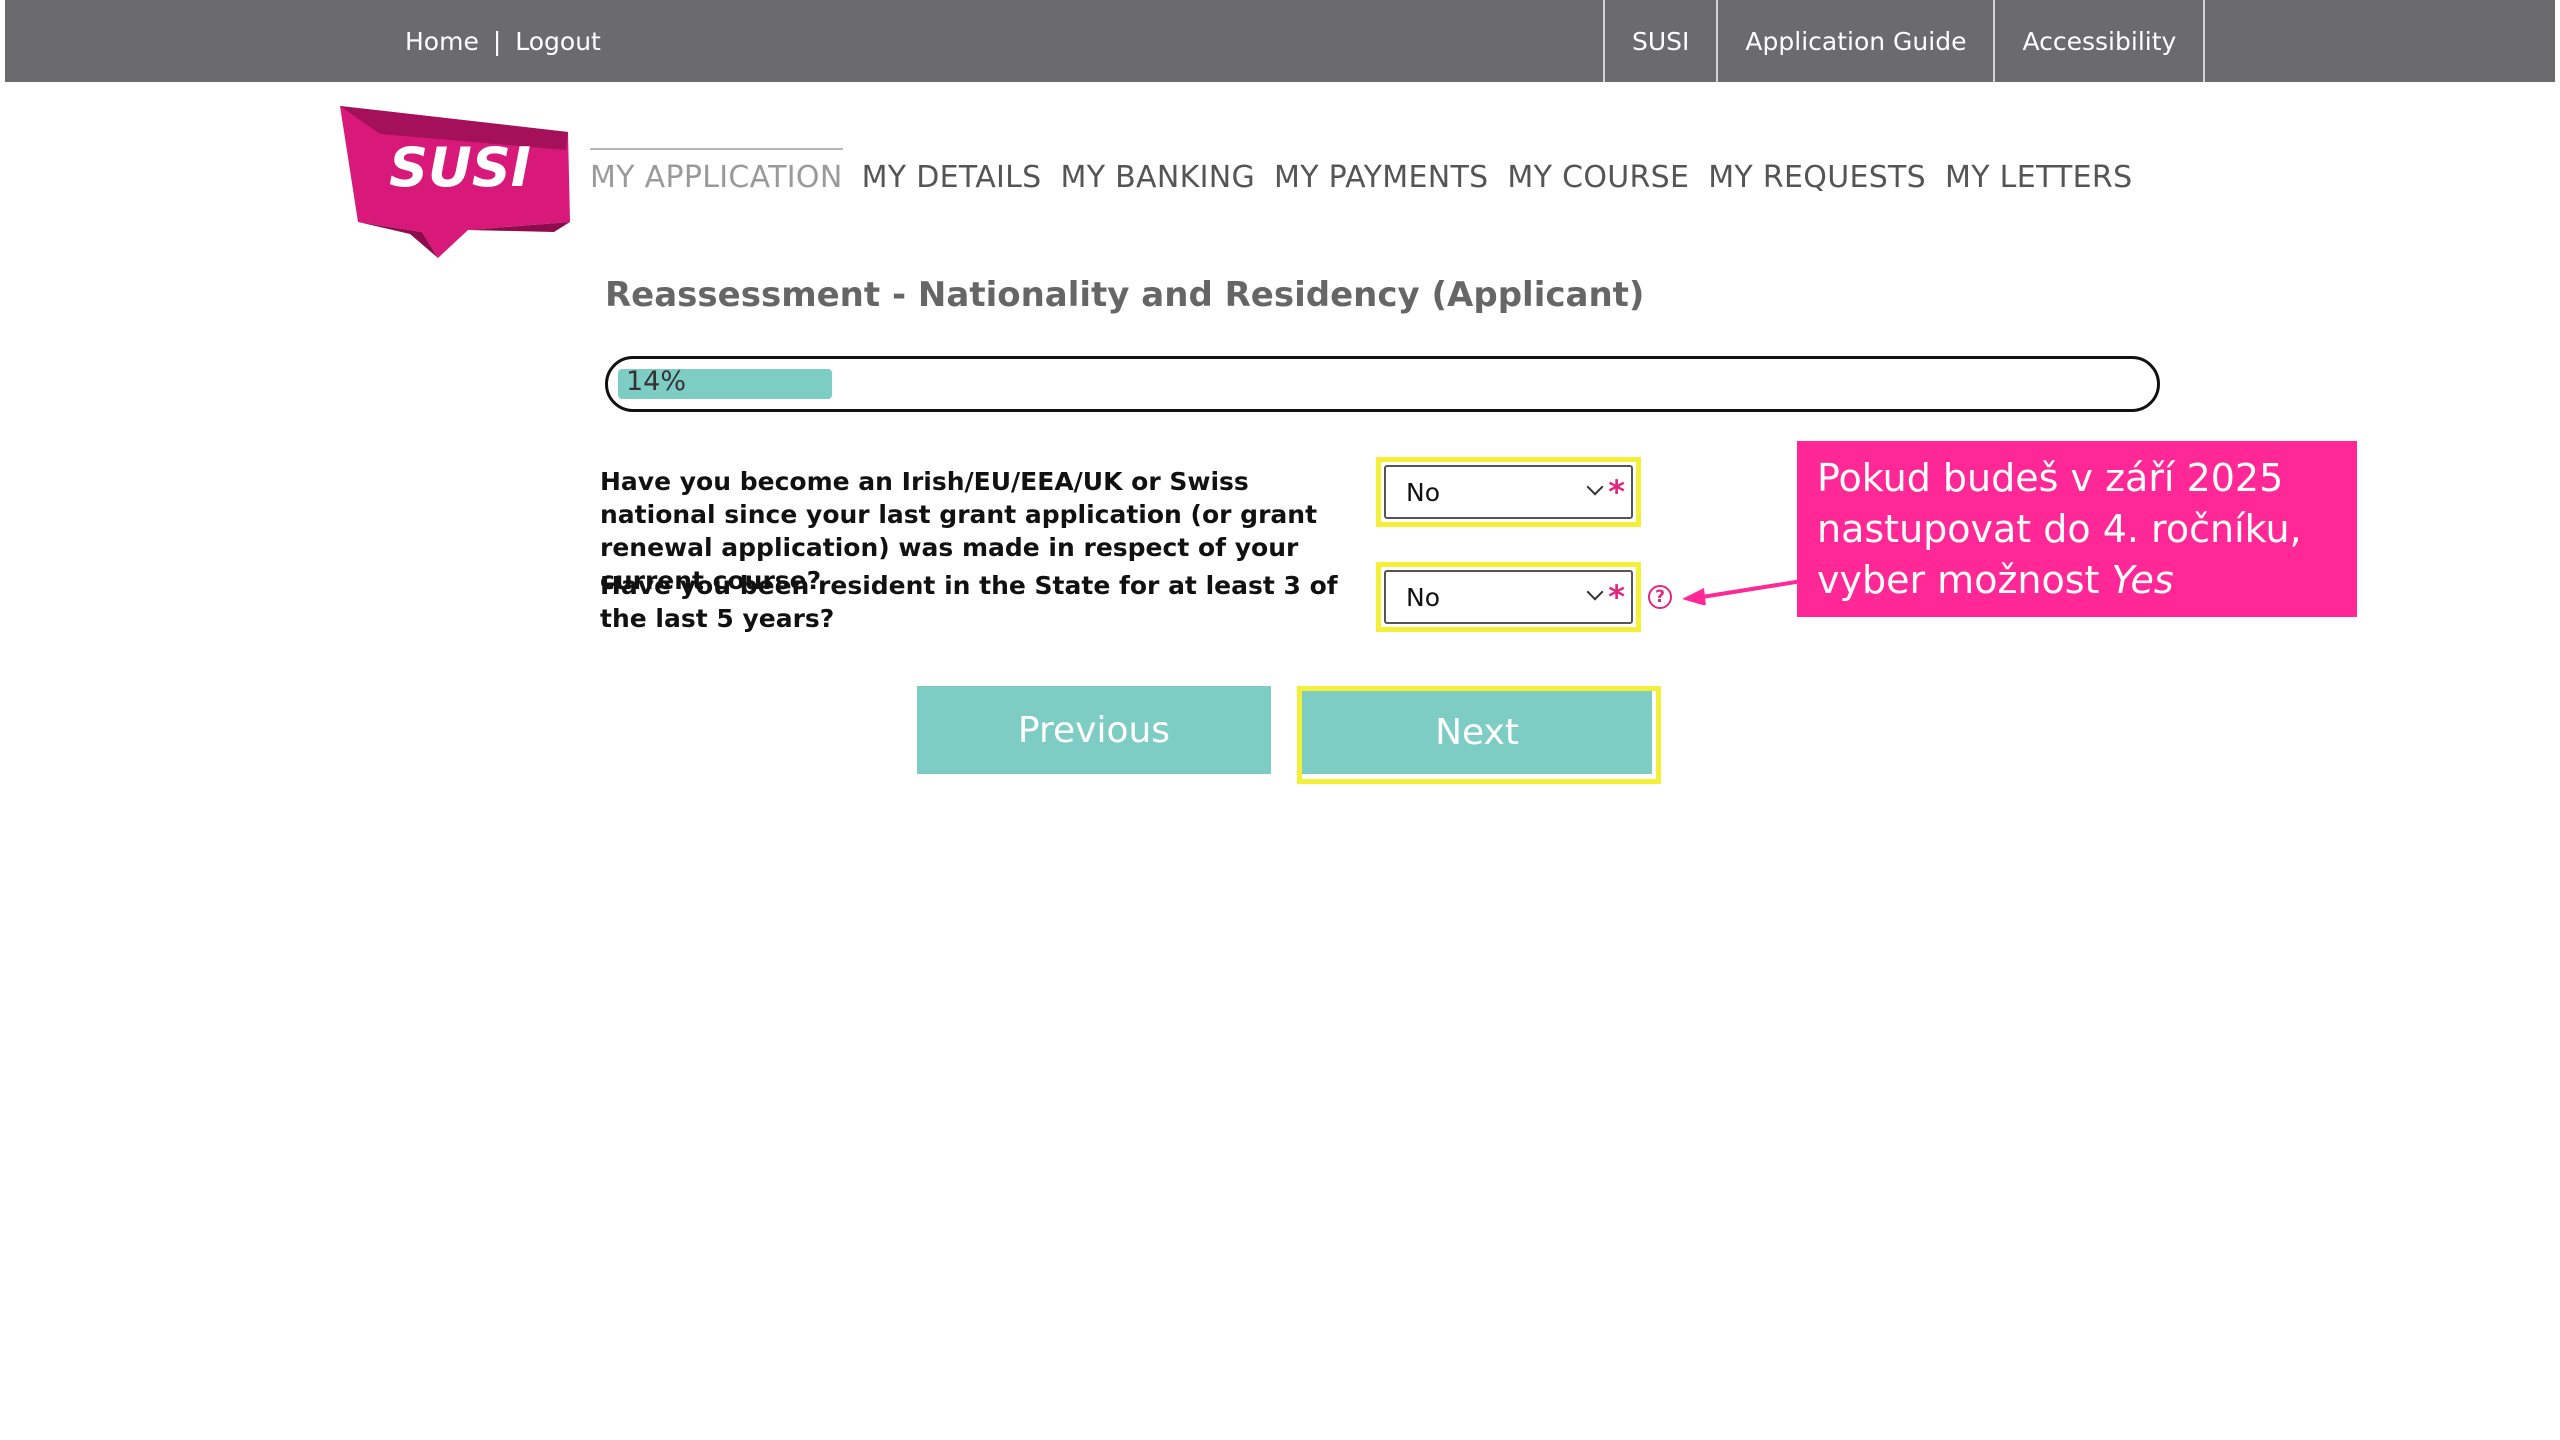 The width and height of the screenshot is (2560, 1440). Describe the element at coordinates (1423, 492) in the screenshot. I see `nationality-select-value: No` at that location.